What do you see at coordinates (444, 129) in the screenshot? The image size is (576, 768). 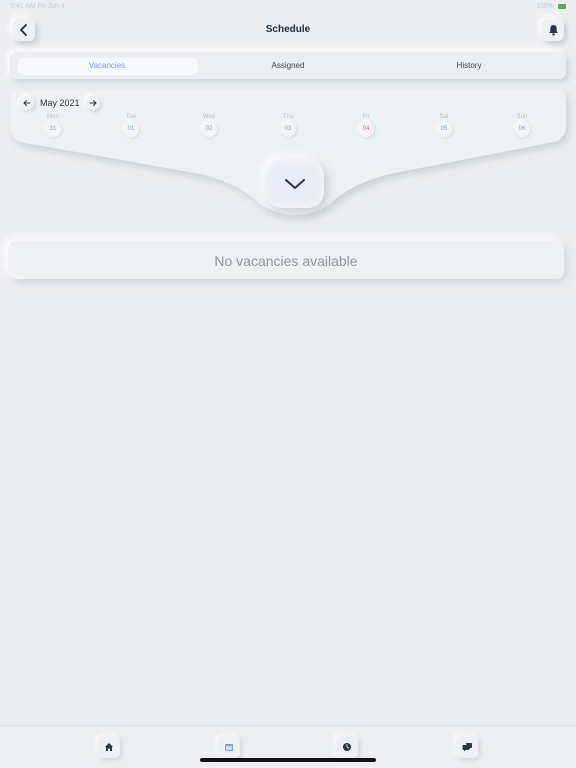 I see `day-number: 05` at bounding box center [444, 129].